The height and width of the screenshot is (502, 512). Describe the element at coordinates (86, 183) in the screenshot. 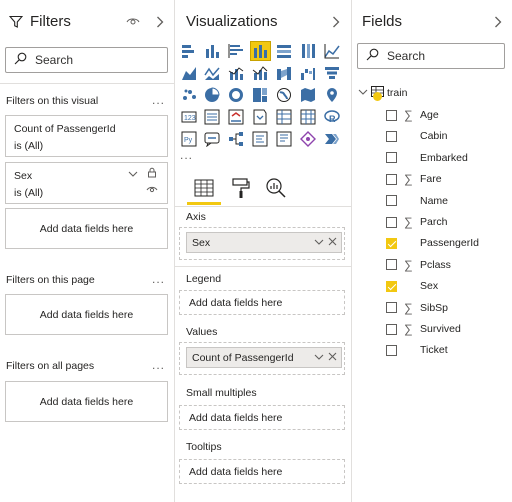

I see `filter-card-sex: Sex is (All)` at that location.